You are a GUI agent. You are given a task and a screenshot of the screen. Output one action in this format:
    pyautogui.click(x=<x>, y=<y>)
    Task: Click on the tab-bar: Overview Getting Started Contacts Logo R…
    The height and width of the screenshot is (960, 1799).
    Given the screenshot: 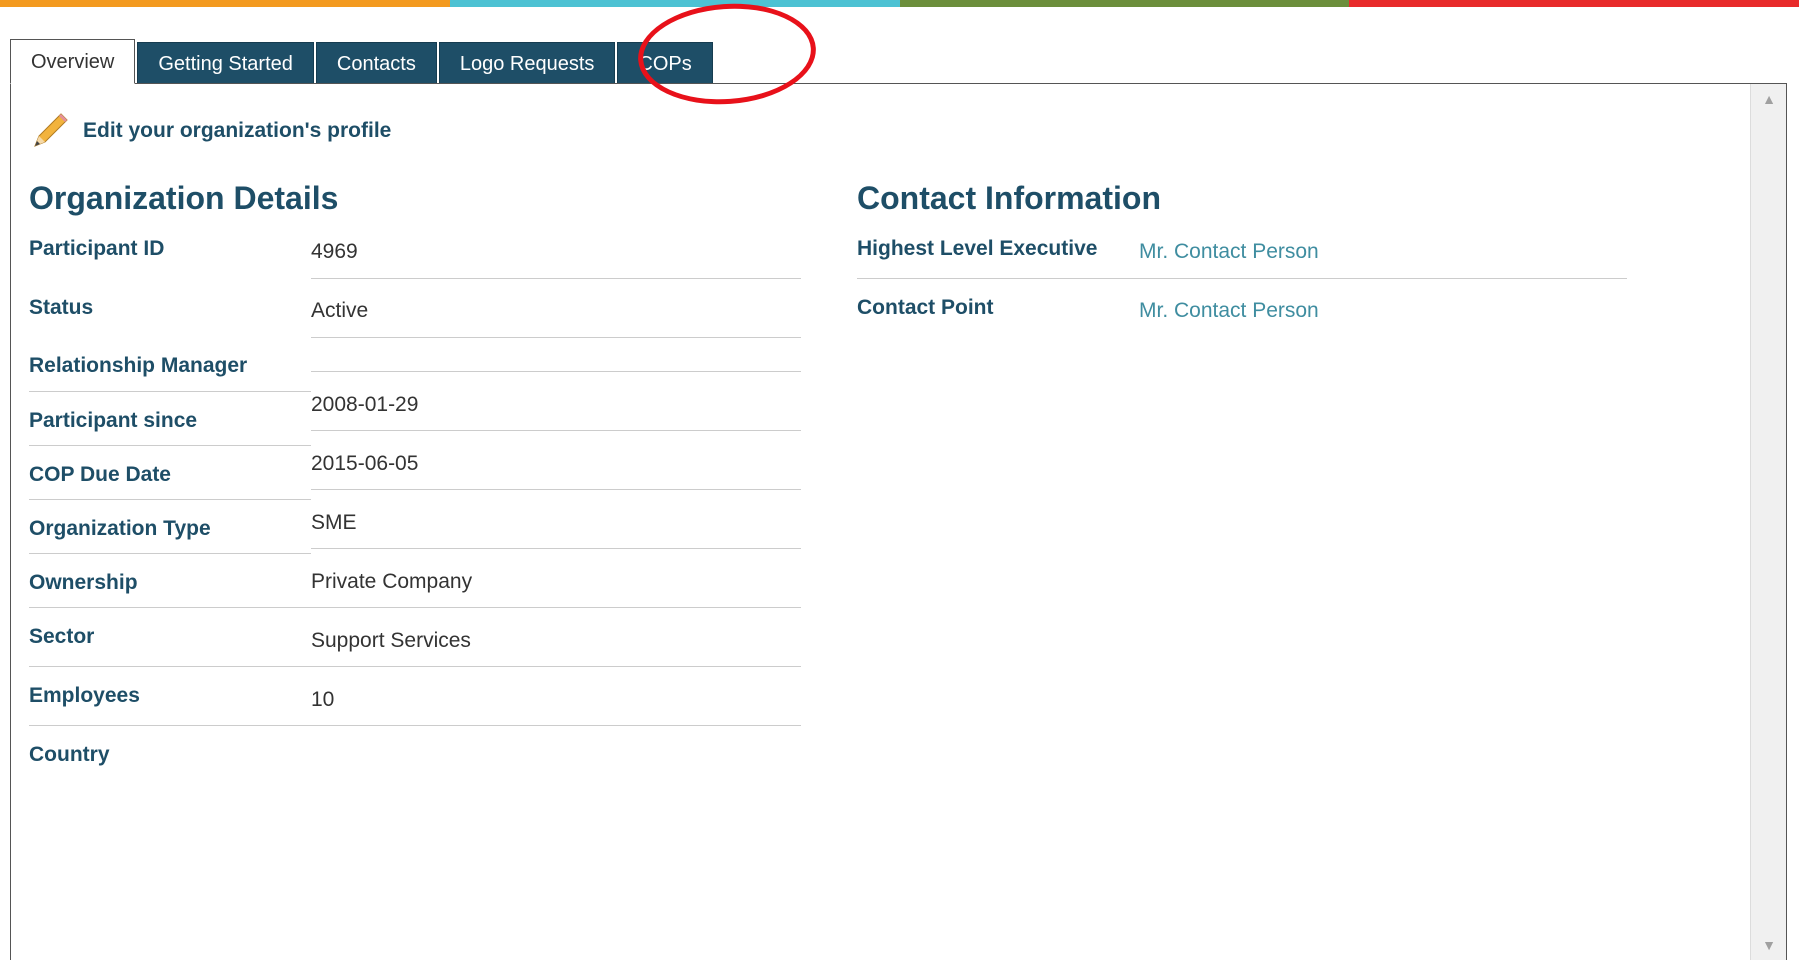 What is the action you would take?
    pyautogui.click(x=362, y=61)
    